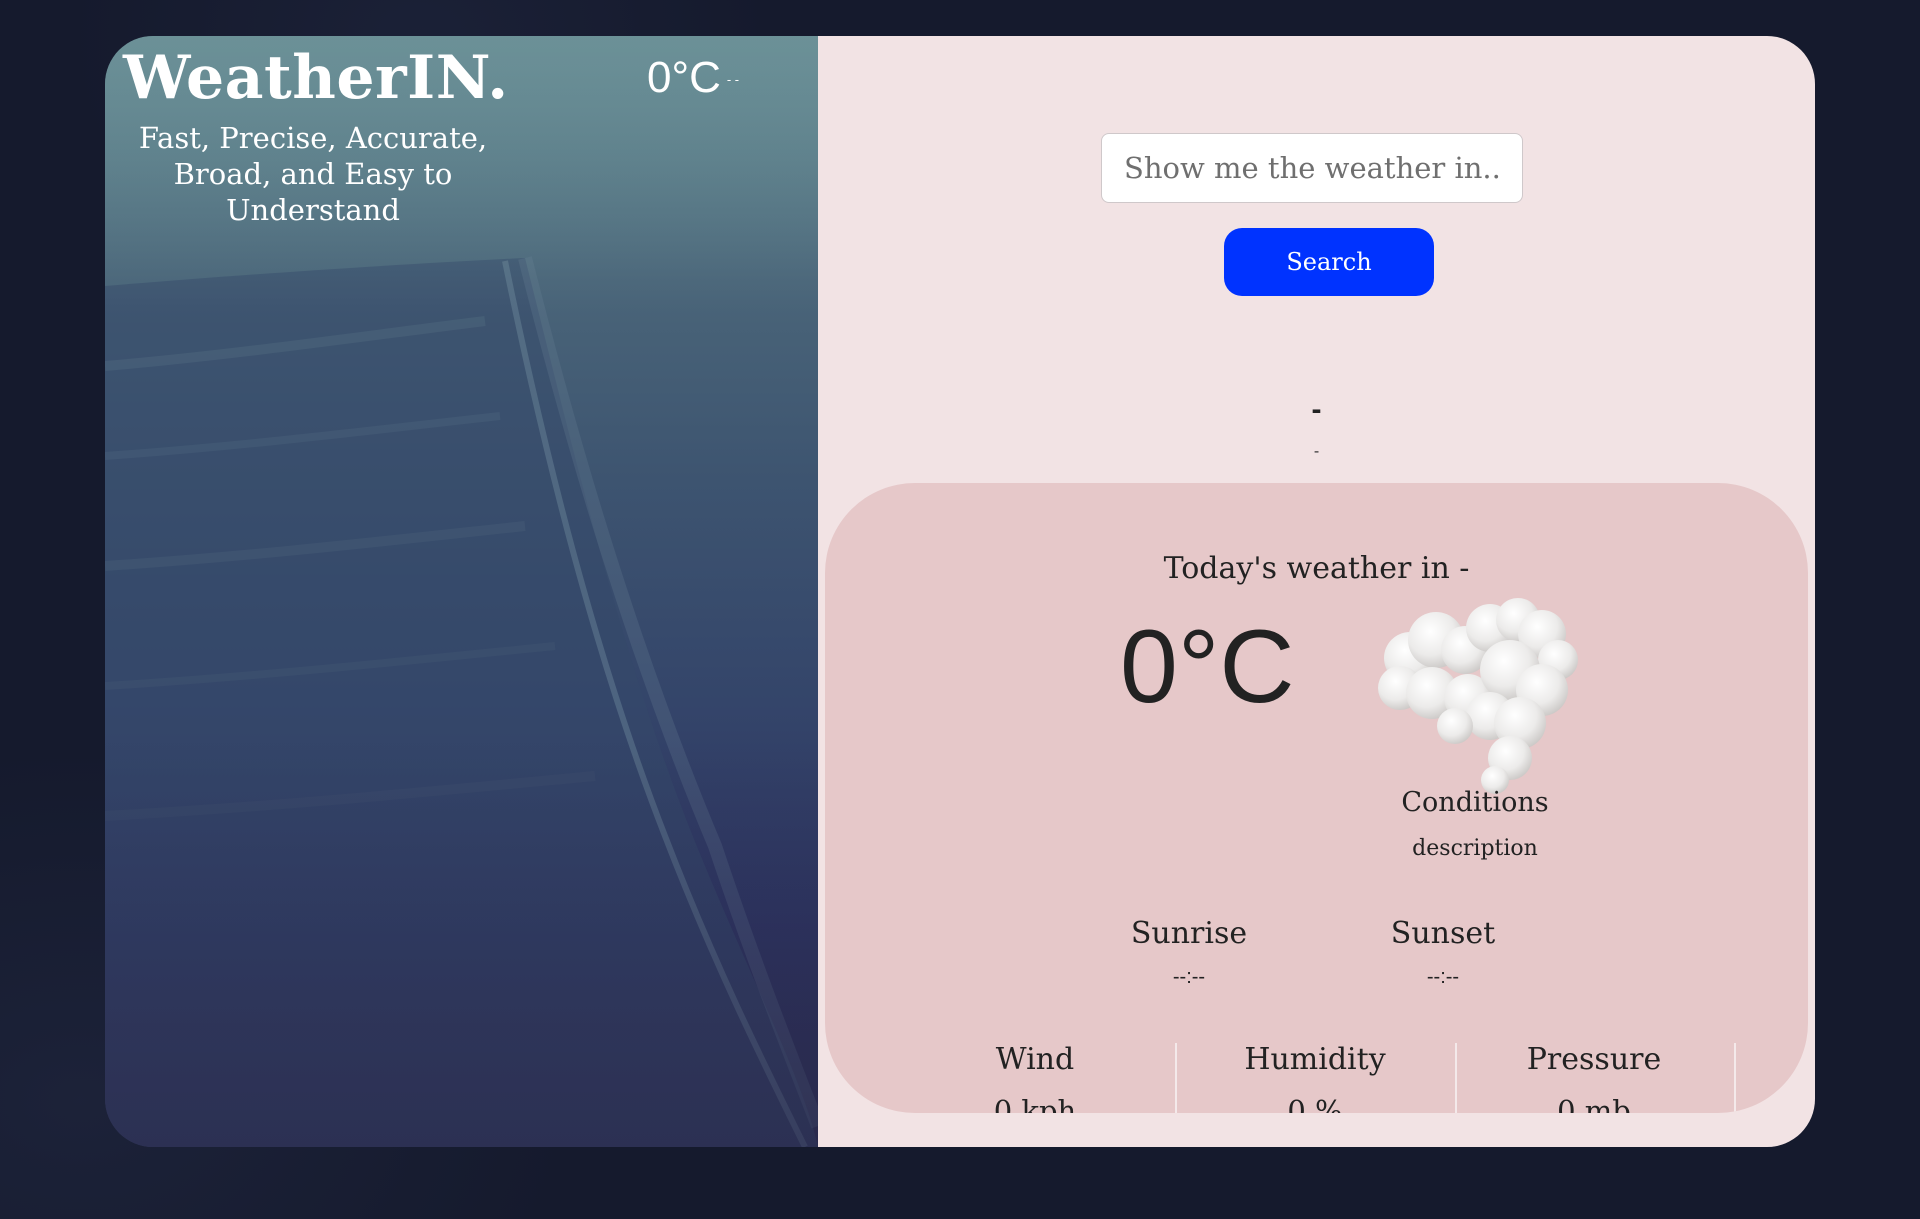 The width and height of the screenshot is (1920, 1219). I want to click on wind-label: Wind, so click(1035, 1059).